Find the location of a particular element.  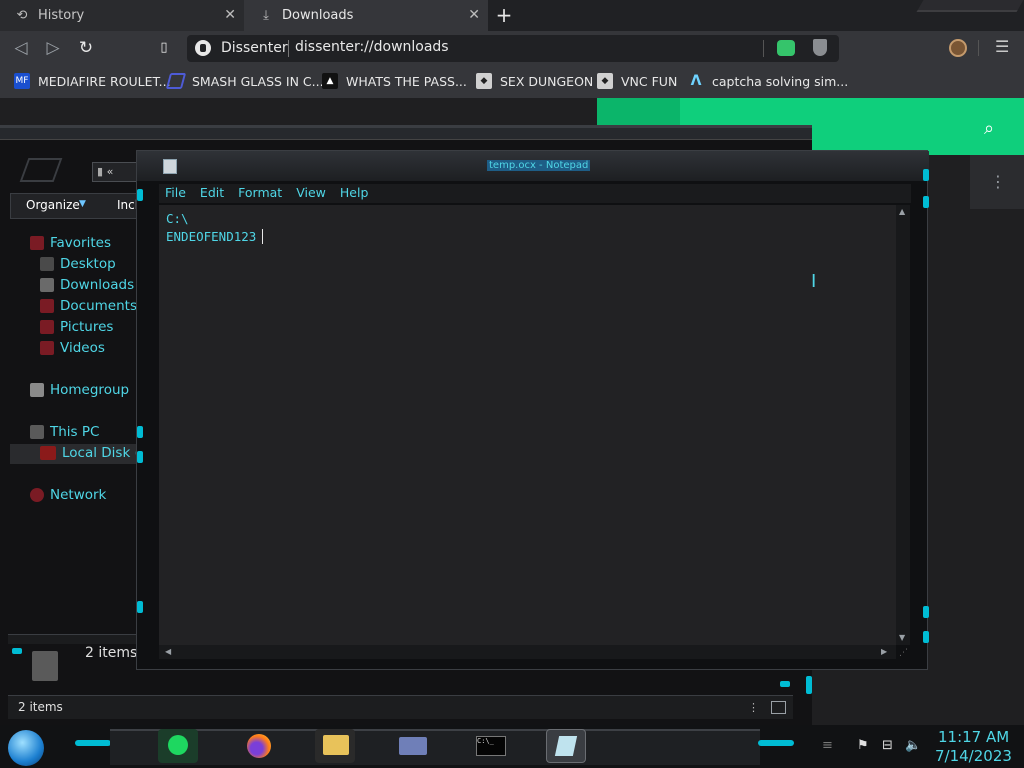

notepad-titlebar: temp.ocx - Notepad is located at coordinates (533, 166).